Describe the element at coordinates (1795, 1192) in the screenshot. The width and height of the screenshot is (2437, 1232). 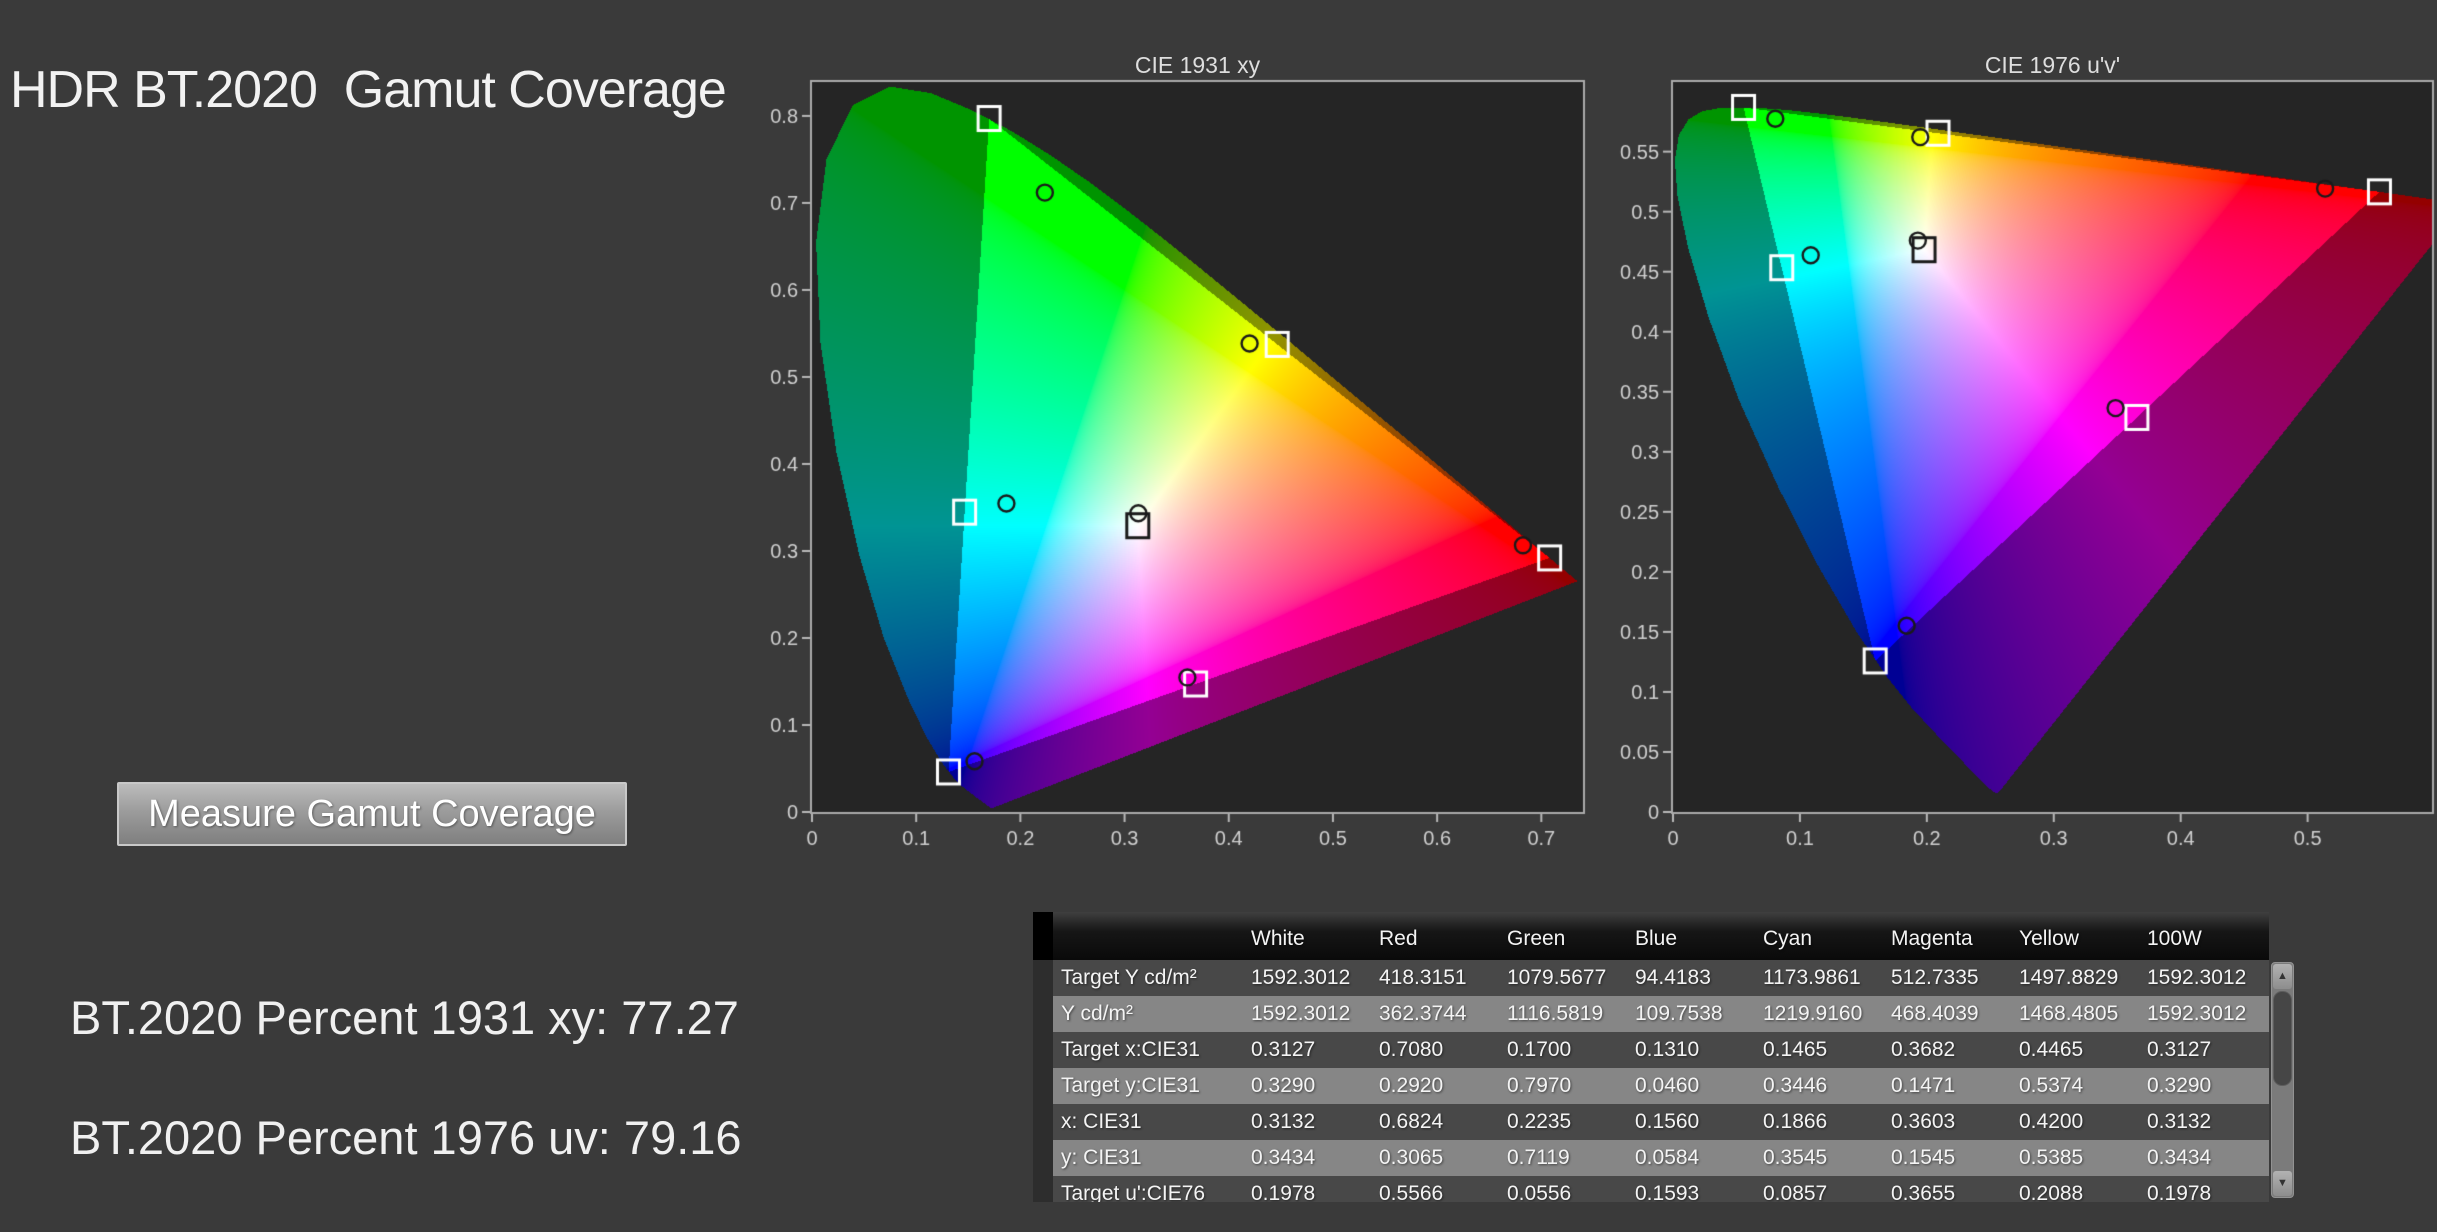
I see `table-cell: 0.0857` at that location.